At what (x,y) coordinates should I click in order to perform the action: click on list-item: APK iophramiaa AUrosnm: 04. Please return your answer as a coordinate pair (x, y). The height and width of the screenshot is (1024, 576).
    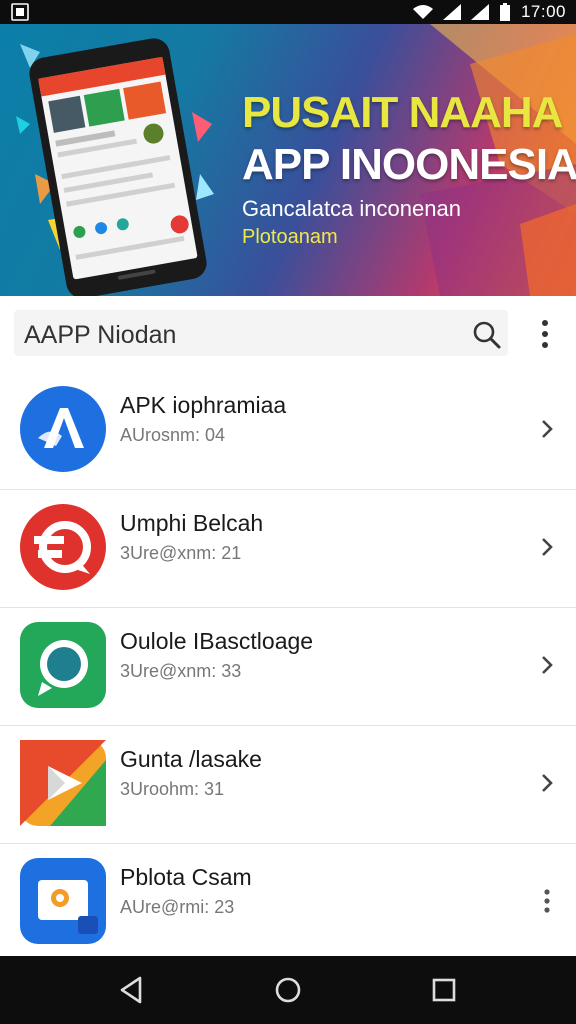
    Looking at the image, I should click on (288, 431).